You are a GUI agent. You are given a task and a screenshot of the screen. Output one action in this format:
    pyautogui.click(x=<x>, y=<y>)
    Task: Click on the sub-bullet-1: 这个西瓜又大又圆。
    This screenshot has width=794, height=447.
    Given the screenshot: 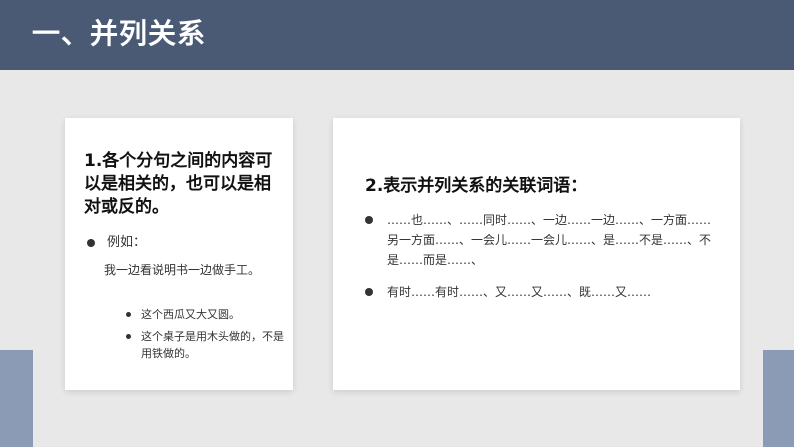 What is the action you would take?
    pyautogui.click(x=206, y=314)
    